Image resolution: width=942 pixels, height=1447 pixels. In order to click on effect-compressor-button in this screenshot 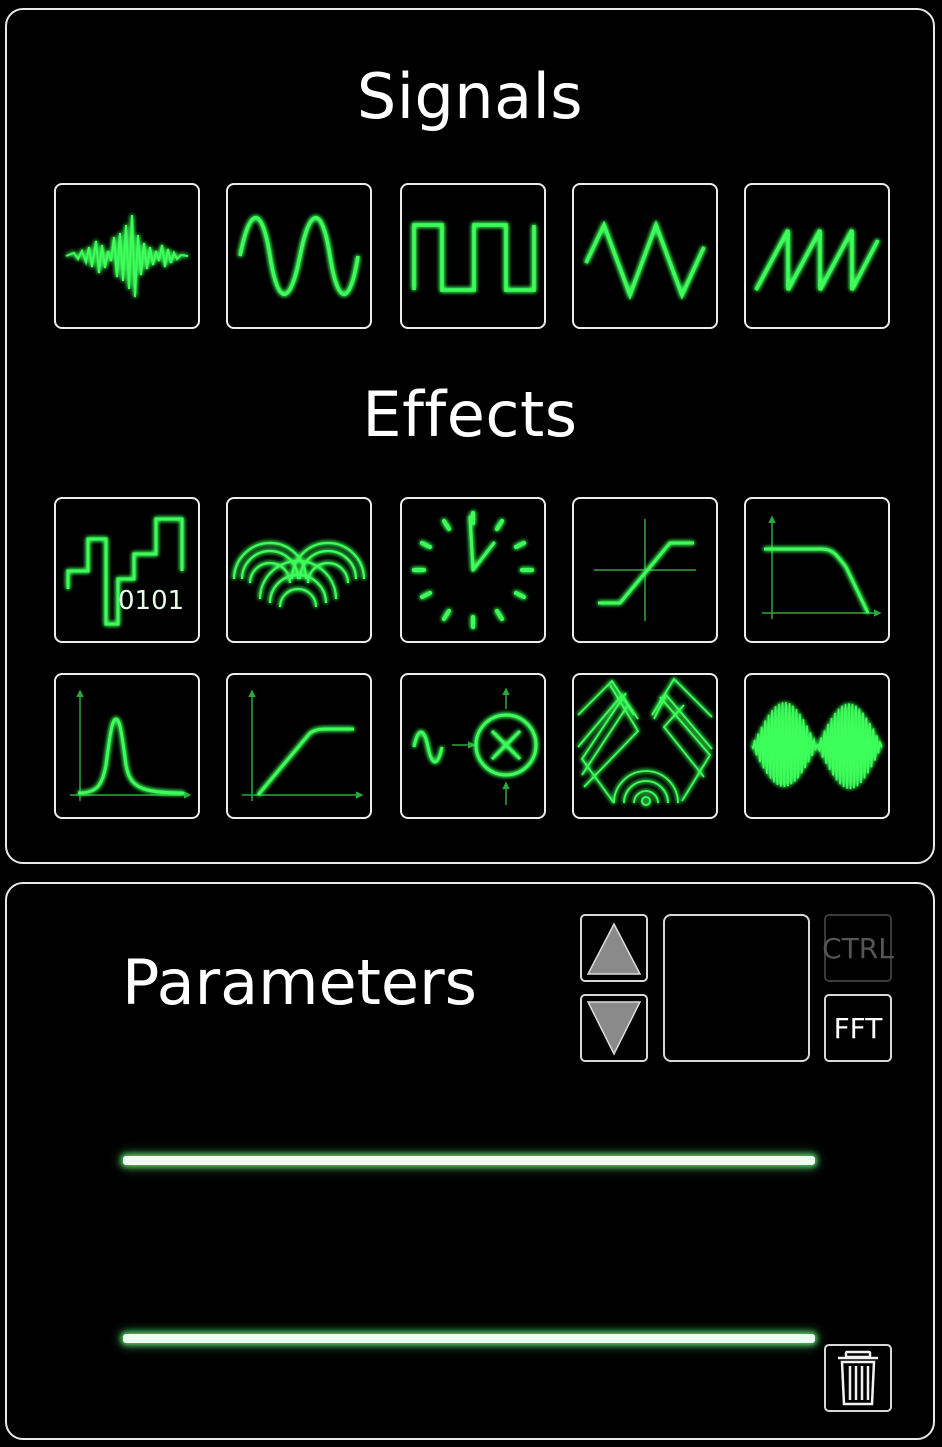, I will do `click(299, 746)`.